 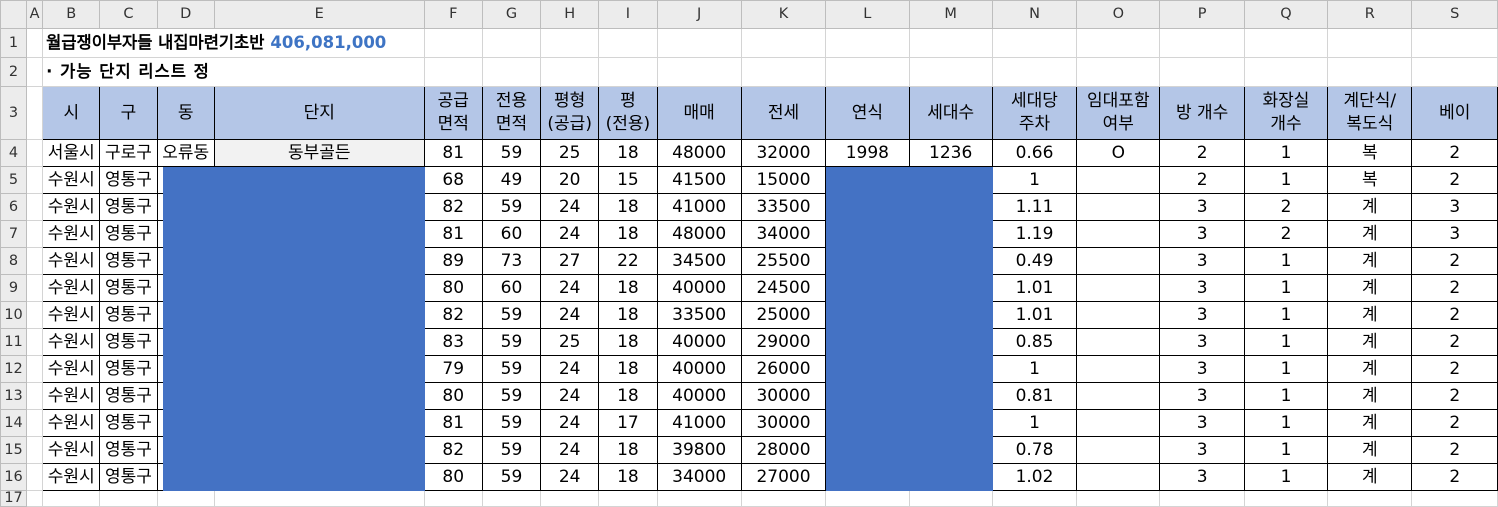 What do you see at coordinates (14, 423) in the screenshot?
I see `row-header: 14` at bounding box center [14, 423].